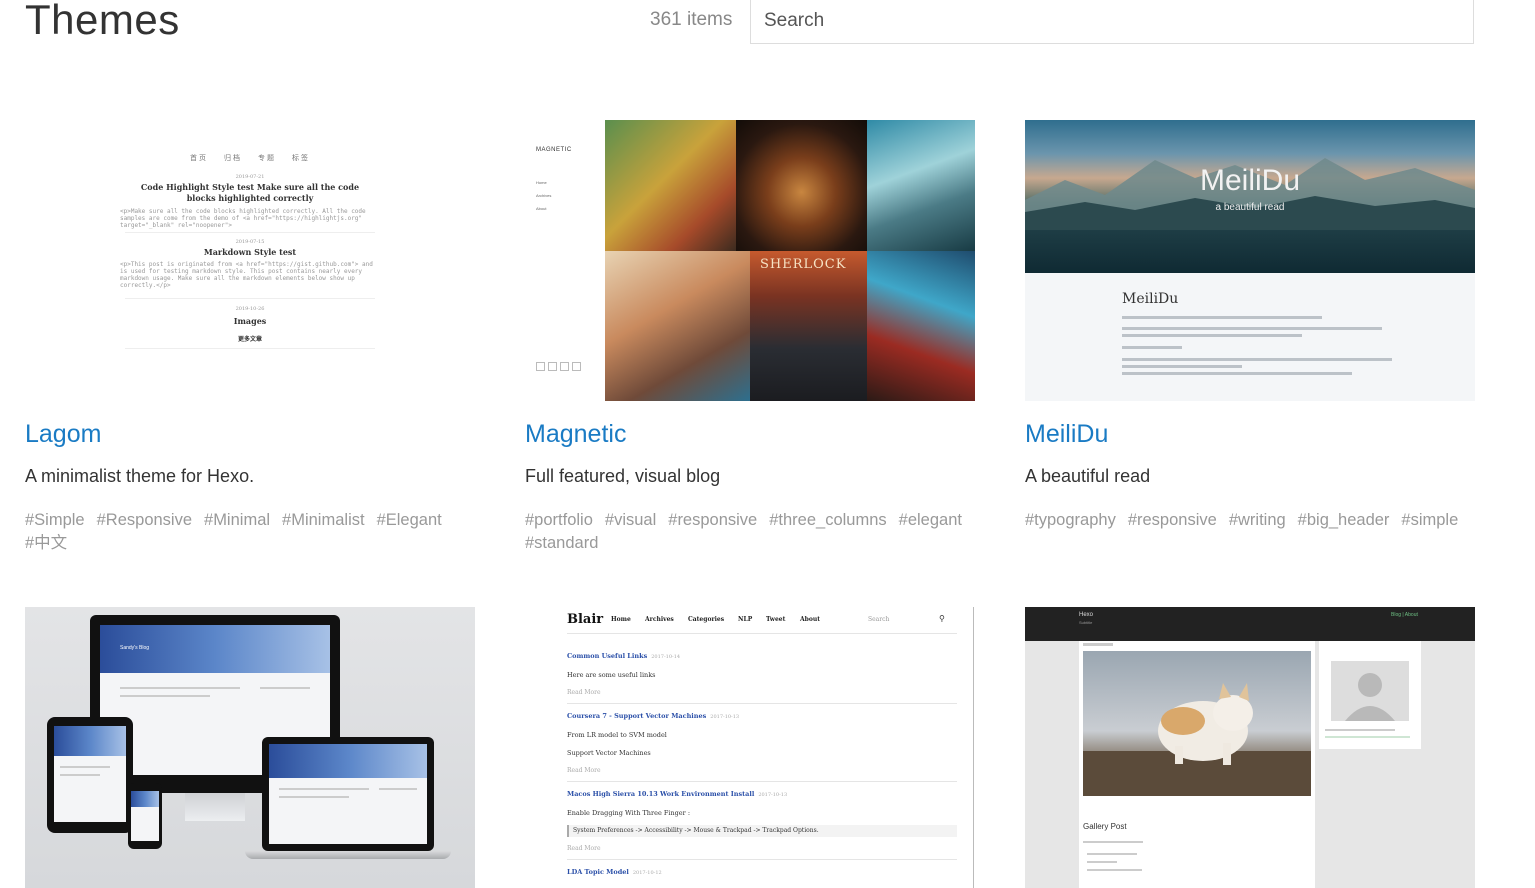 The height and width of the screenshot is (888, 1535). Describe the element at coordinates (609, 753) in the screenshot. I see `blair-post-line: Support Vector Machines` at that location.